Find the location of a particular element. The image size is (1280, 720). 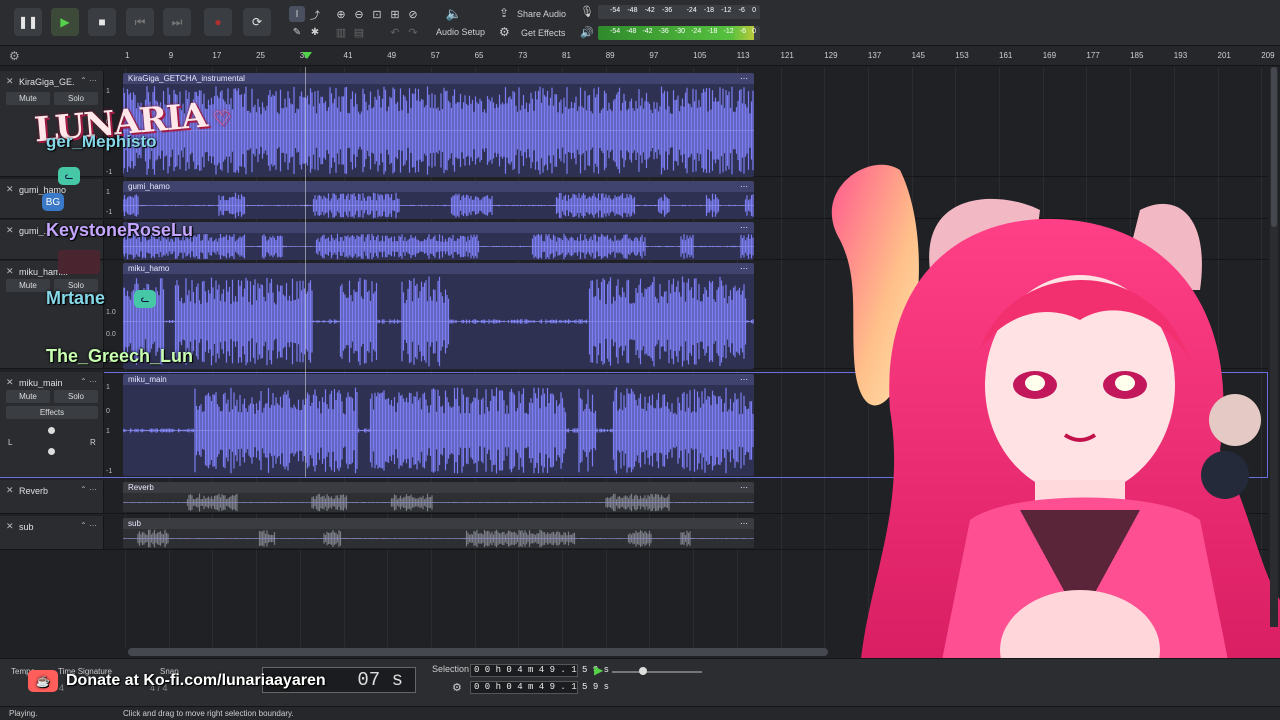

playhead-marker is located at coordinates (307, 55).